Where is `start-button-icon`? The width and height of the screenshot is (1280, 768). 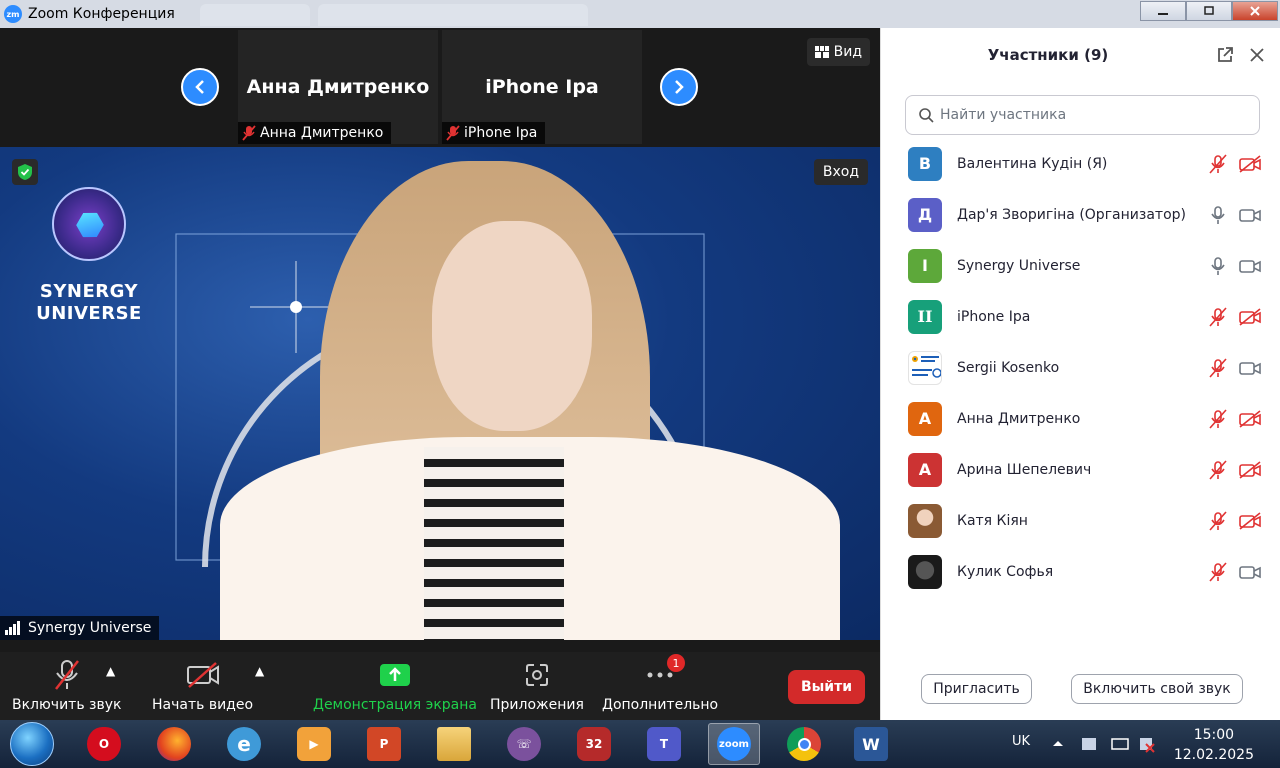 start-button-icon is located at coordinates (32, 744).